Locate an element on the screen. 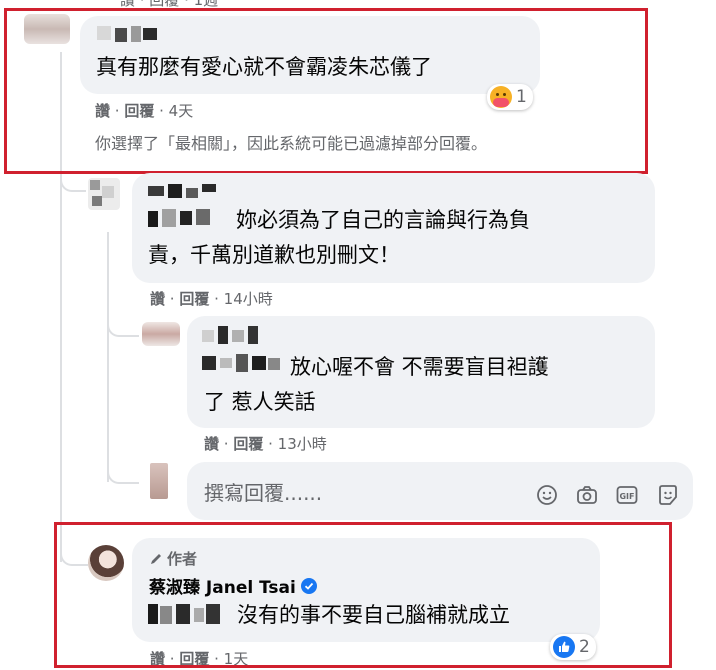  timestamp: 14小時 is located at coordinates (248, 299).